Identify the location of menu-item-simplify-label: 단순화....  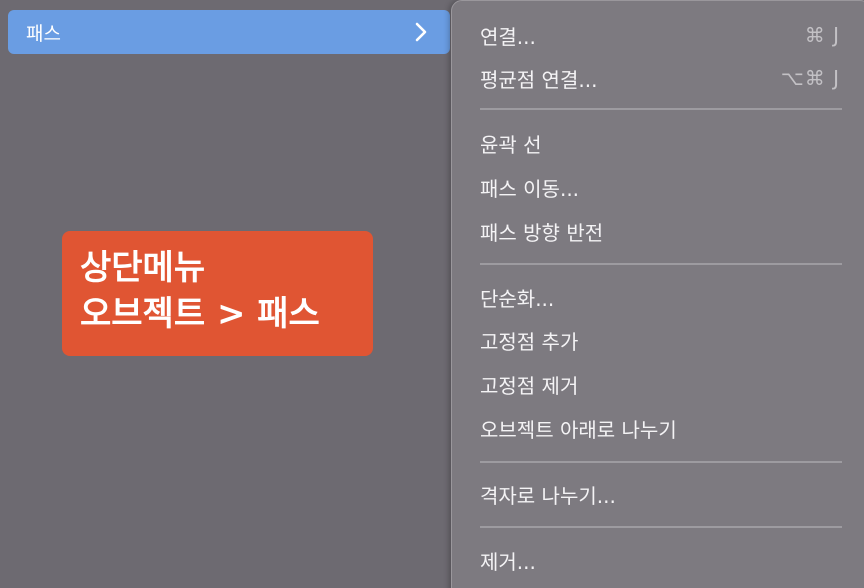
(517, 298).